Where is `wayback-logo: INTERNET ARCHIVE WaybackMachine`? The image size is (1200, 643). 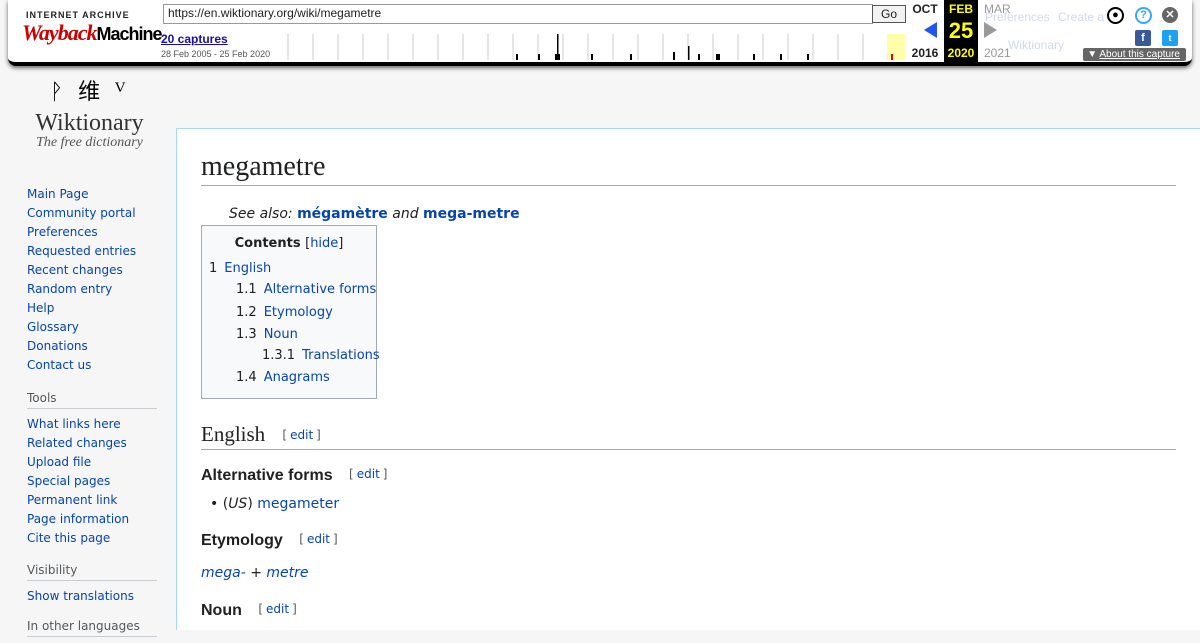
wayback-logo: INTERNET ARCHIVE WaybackMachine is located at coordinates (92, 29).